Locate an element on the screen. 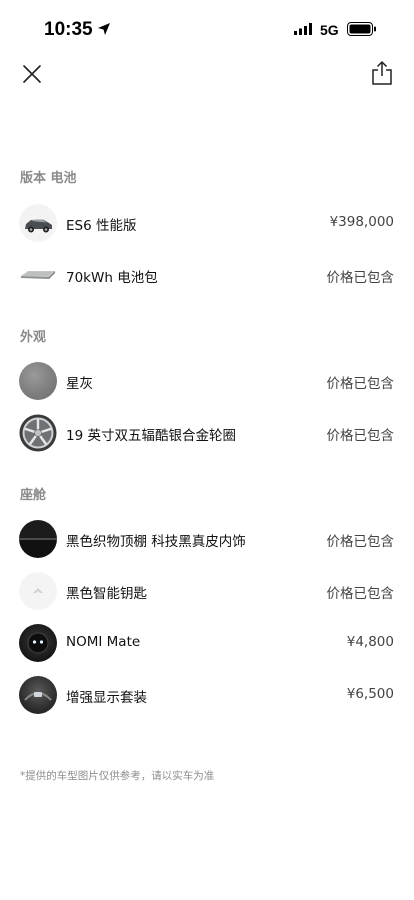 The image size is (414, 900). key-icon is located at coordinates (38, 591).